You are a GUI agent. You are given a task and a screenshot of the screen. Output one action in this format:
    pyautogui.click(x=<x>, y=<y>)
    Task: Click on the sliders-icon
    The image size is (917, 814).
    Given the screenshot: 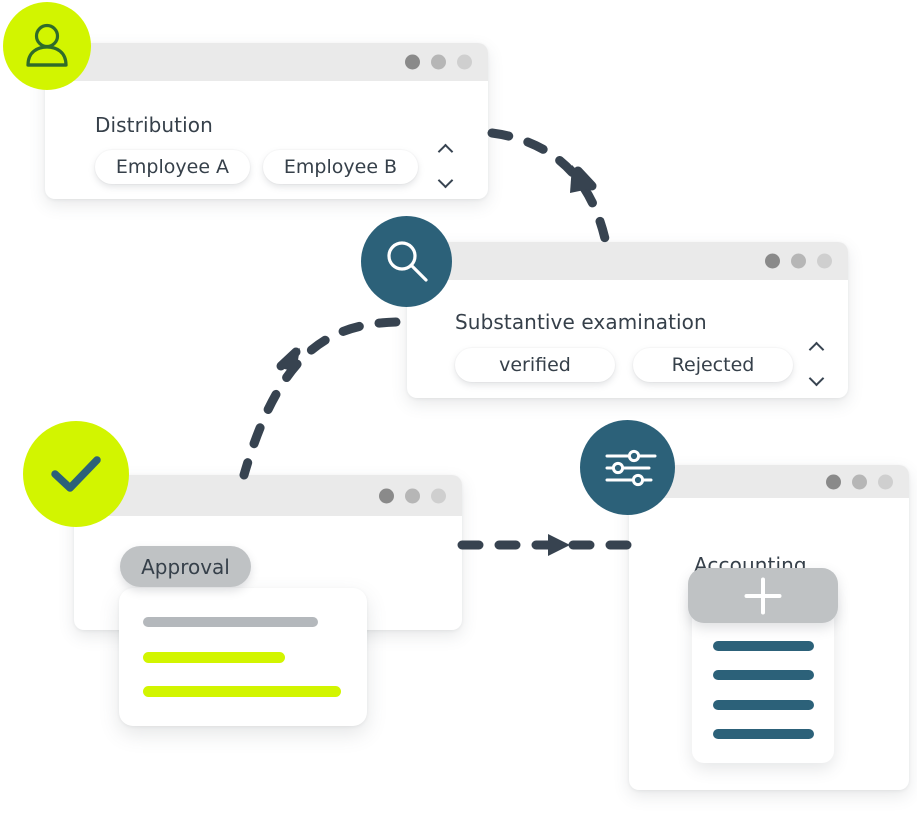 What is the action you would take?
    pyautogui.click(x=630, y=467)
    